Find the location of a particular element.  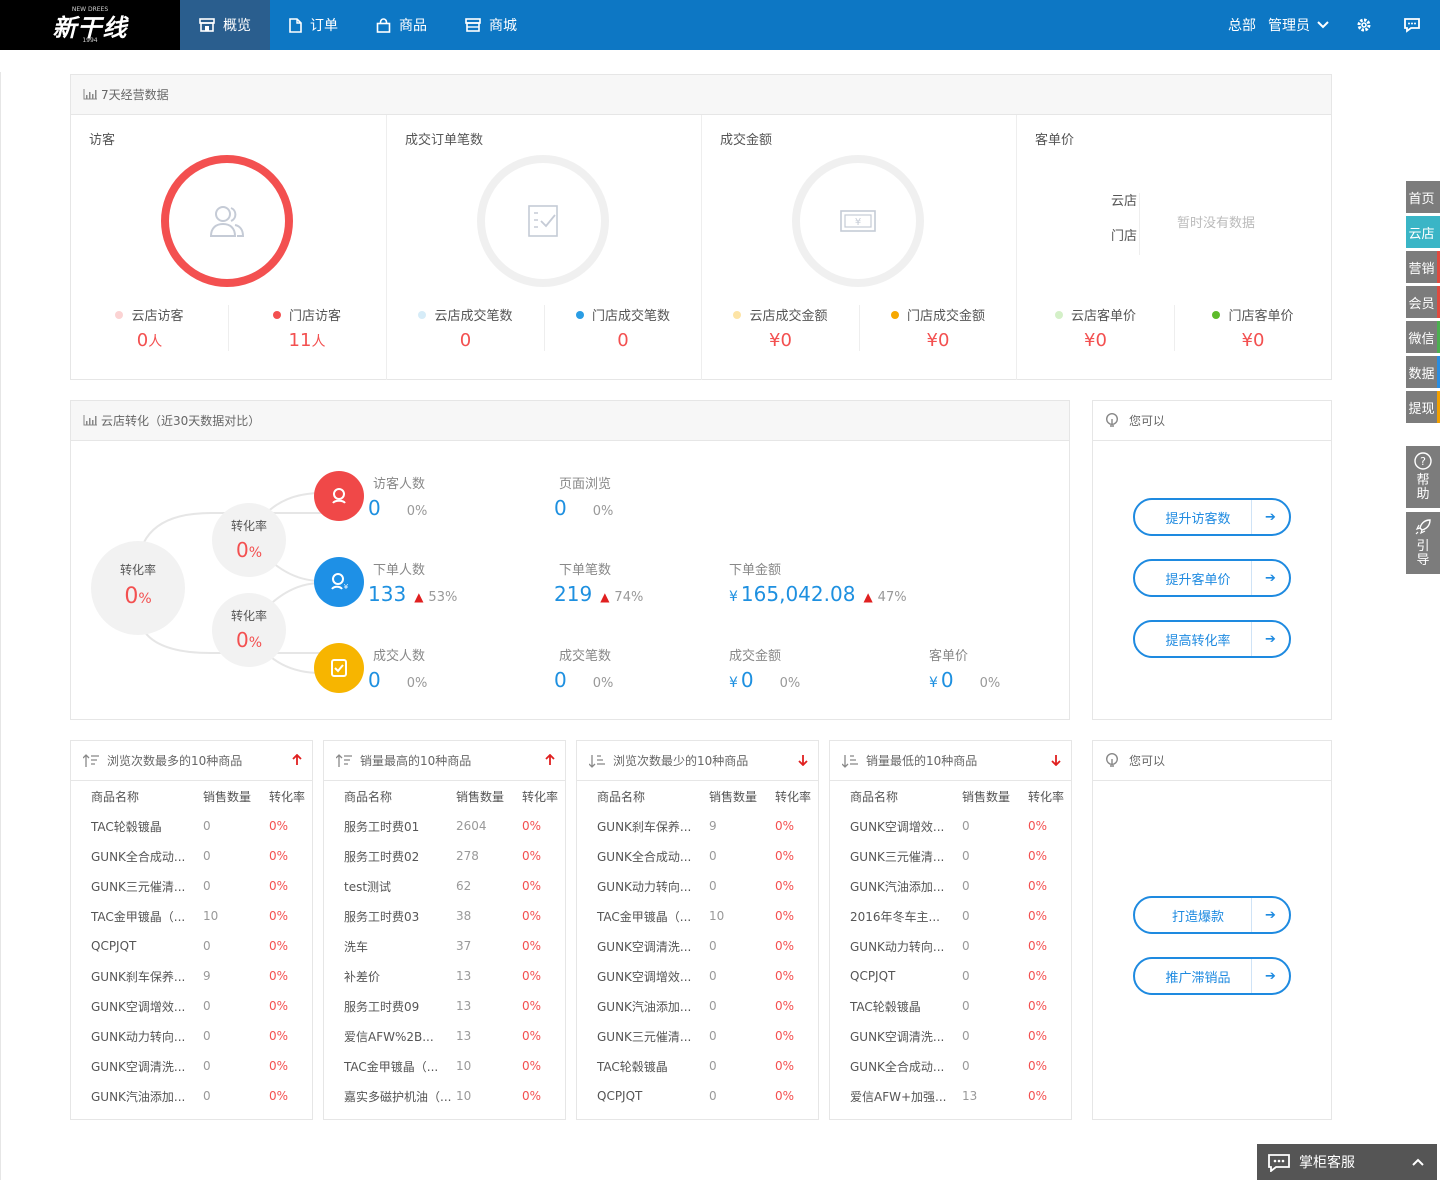

metric-pct: 0% is located at coordinates (790, 683).